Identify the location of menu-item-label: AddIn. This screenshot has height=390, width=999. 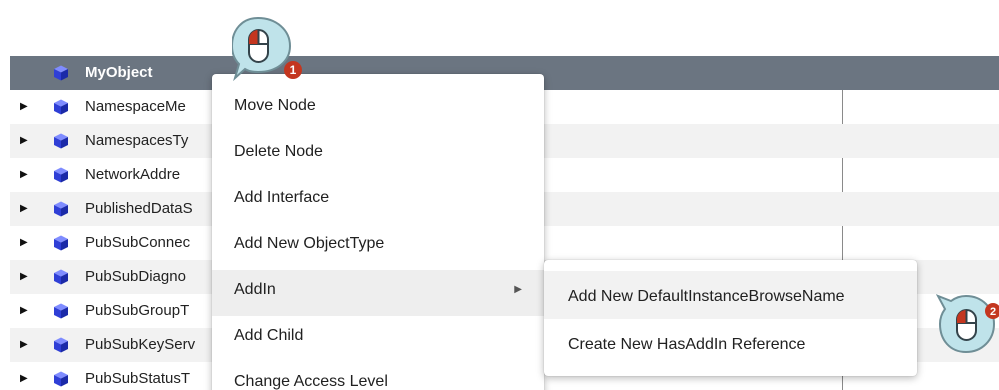
(255, 289).